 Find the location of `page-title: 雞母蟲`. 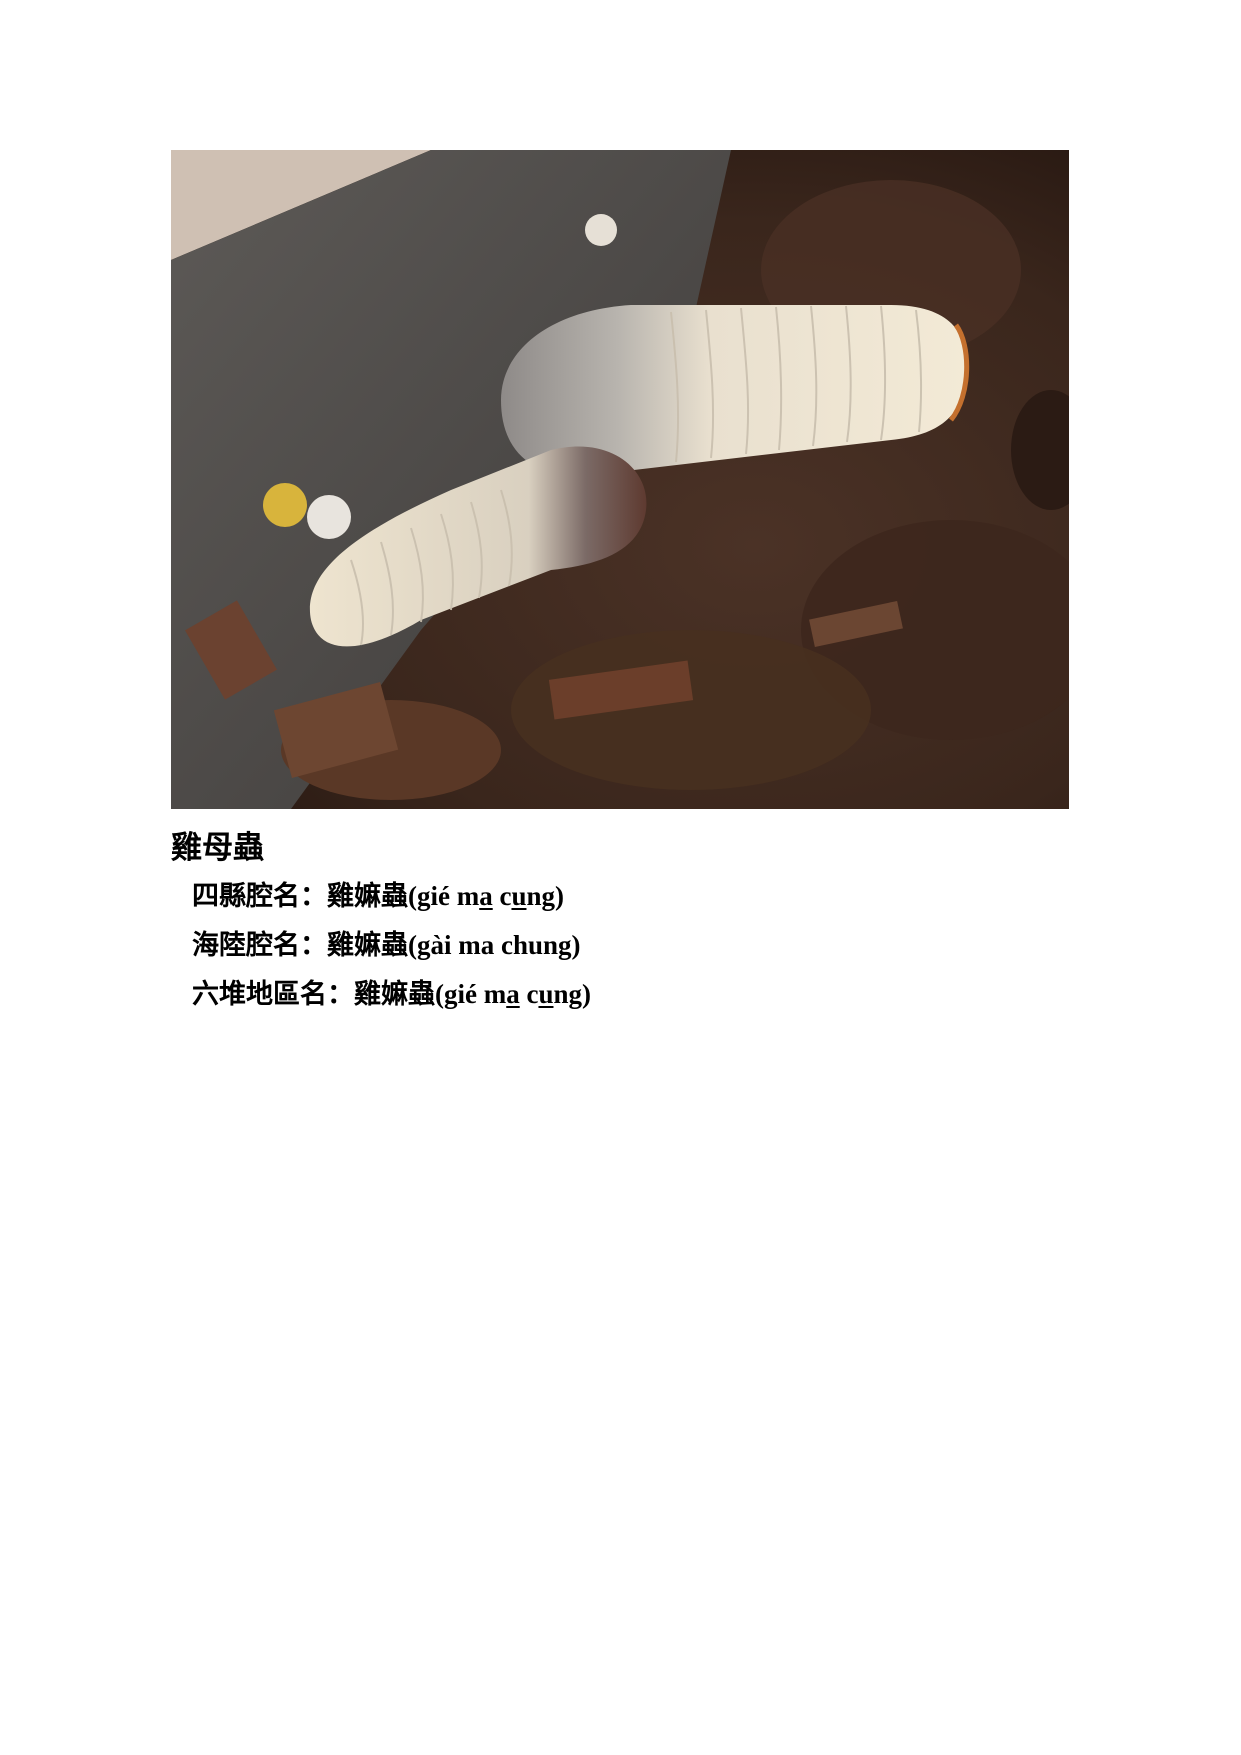

page-title: 雞母蟲 is located at coordinates (217, 848).